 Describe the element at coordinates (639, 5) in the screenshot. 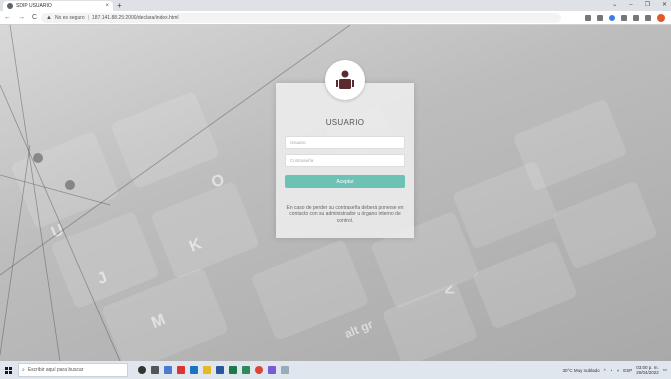

I see `window-controls: ⌄ – ❐ ✕` at that location.